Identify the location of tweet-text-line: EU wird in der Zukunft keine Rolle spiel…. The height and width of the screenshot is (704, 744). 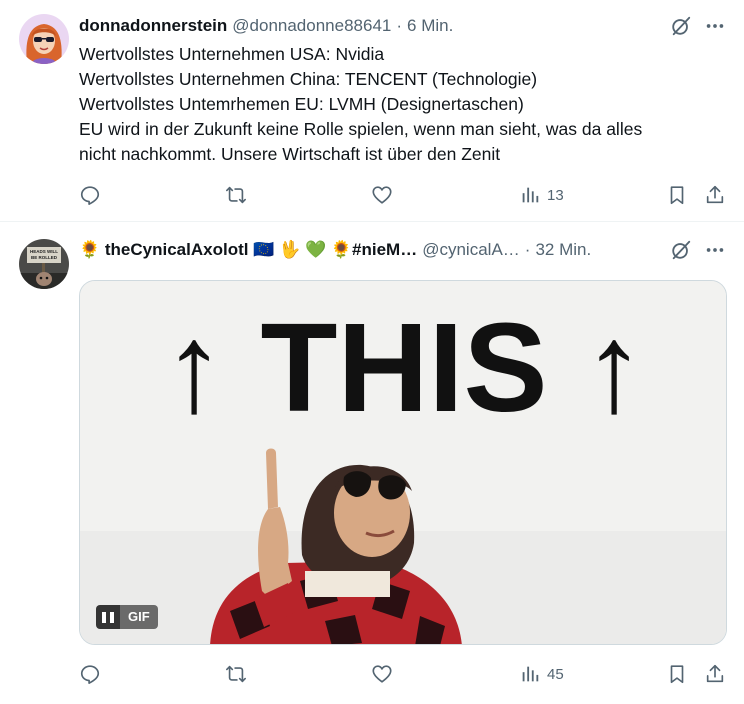
(361, 129).